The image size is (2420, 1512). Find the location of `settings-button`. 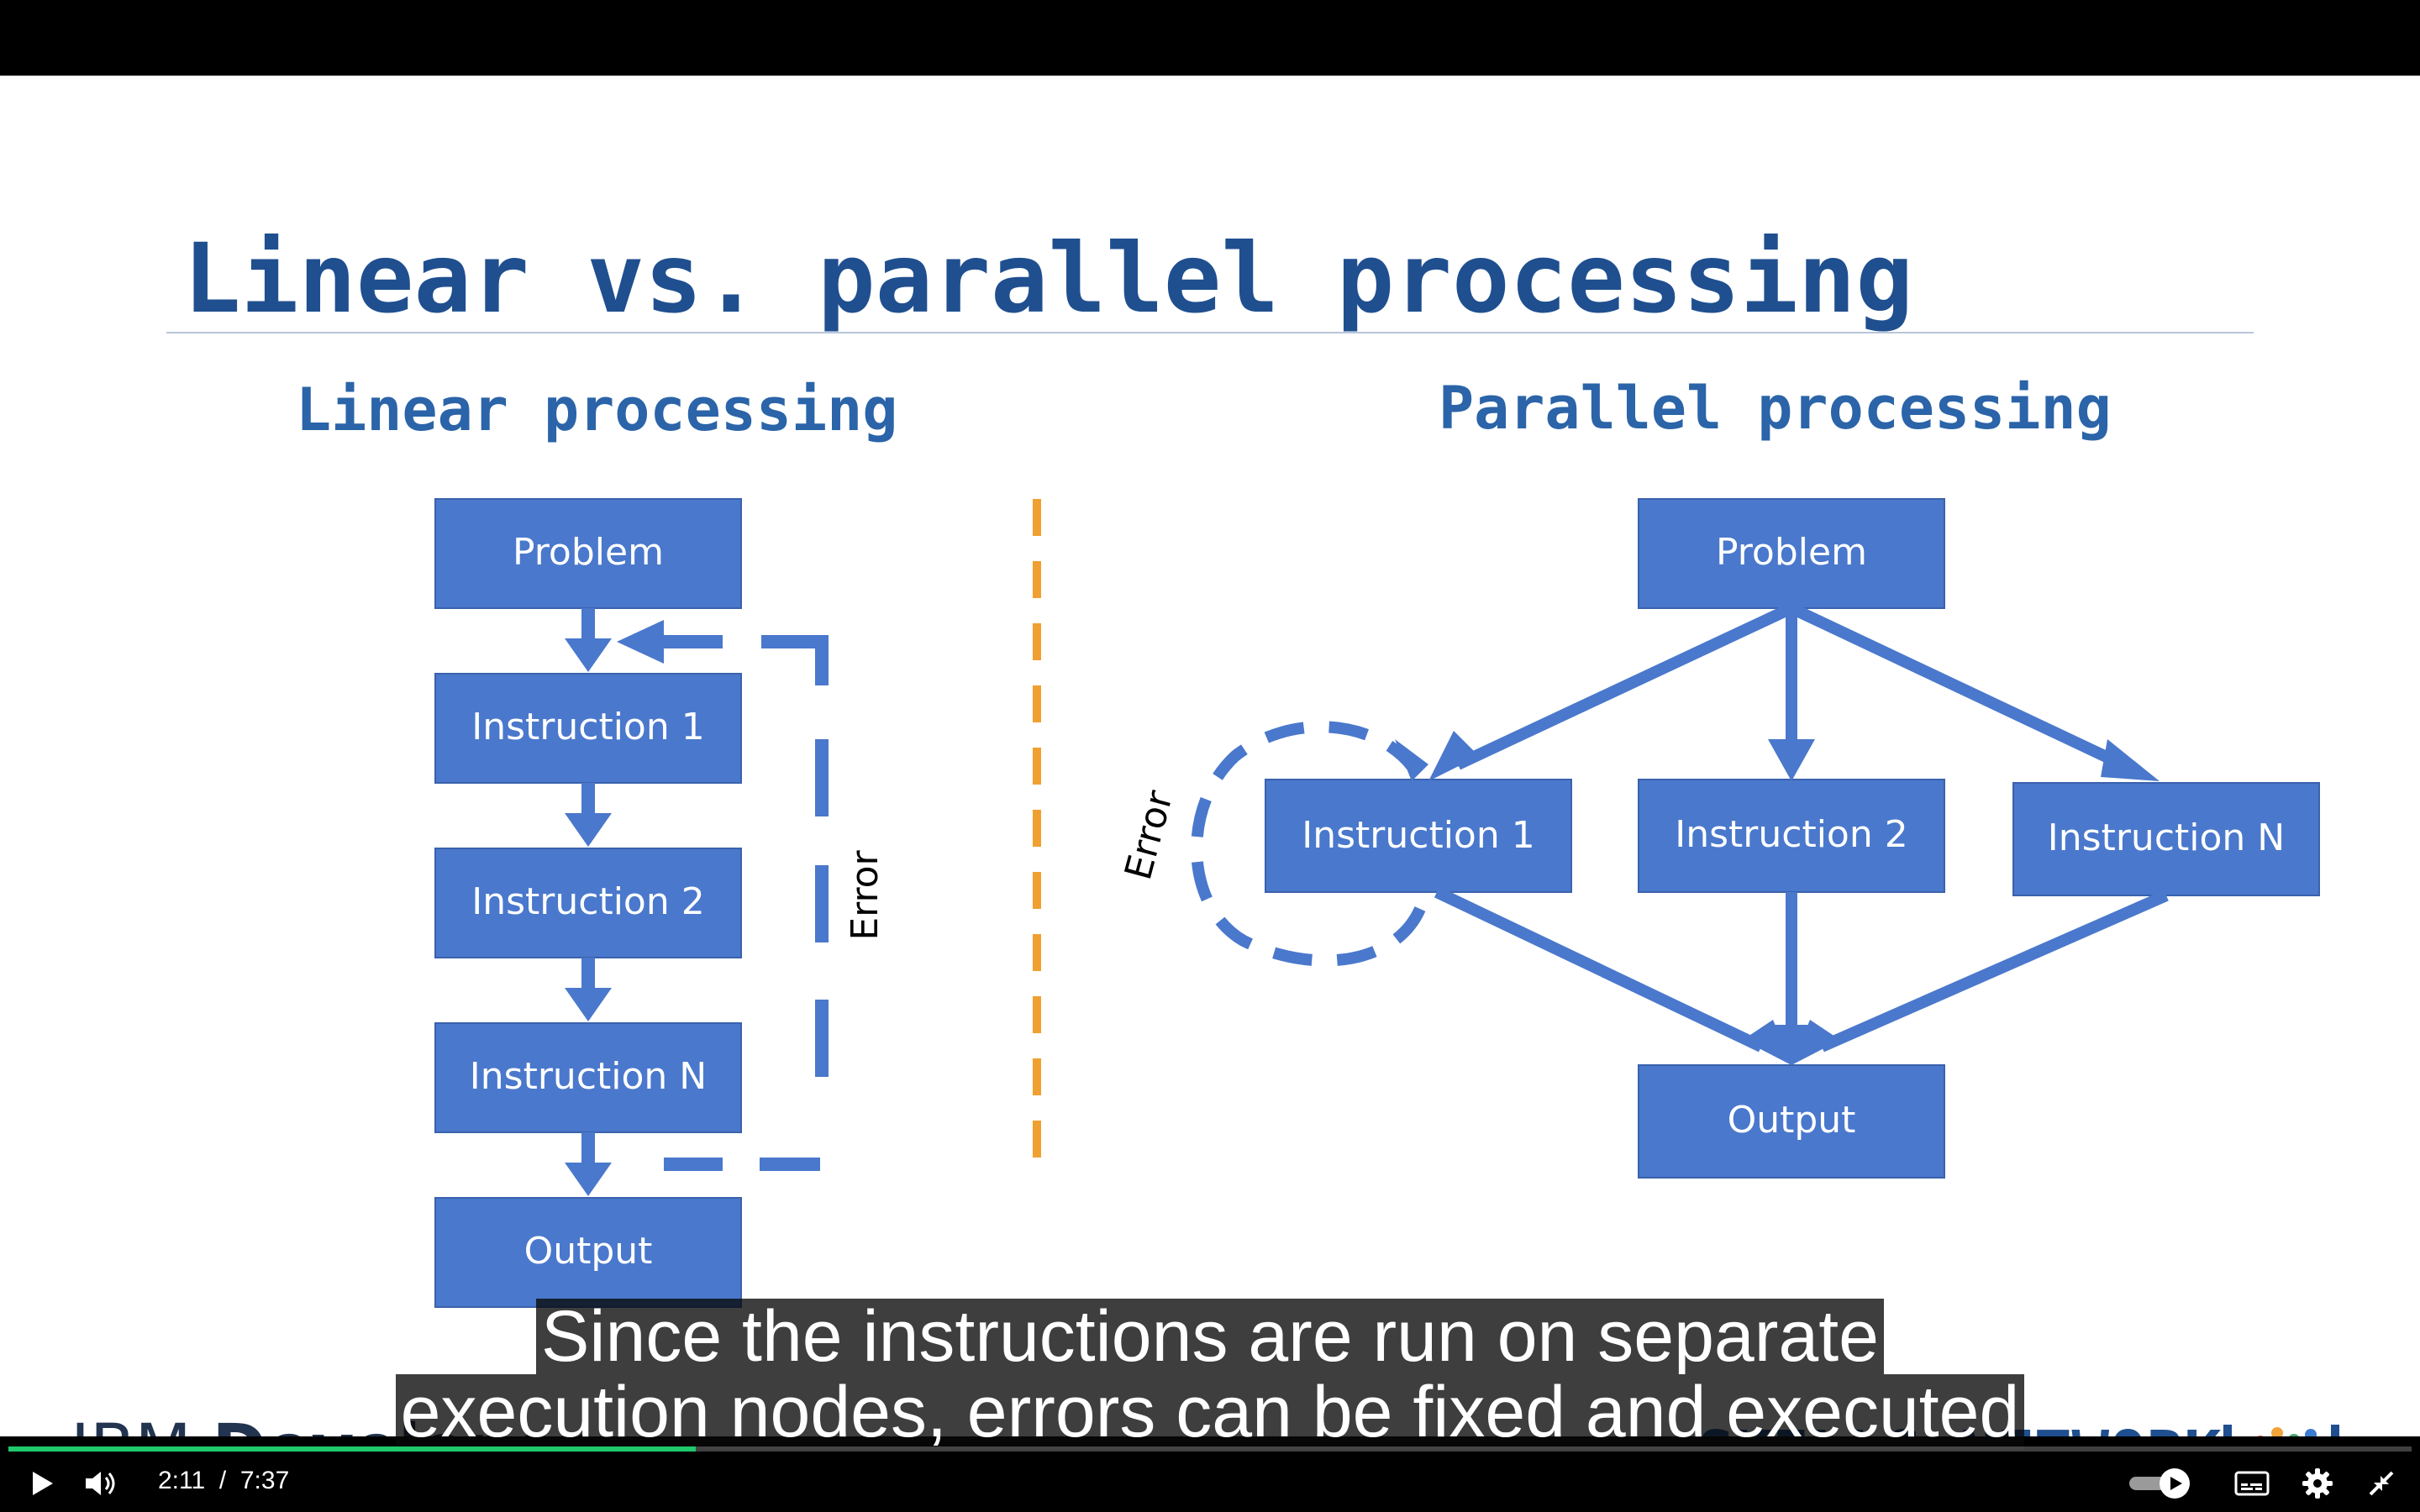

settings-button is located at coordinates (2317, 1483).